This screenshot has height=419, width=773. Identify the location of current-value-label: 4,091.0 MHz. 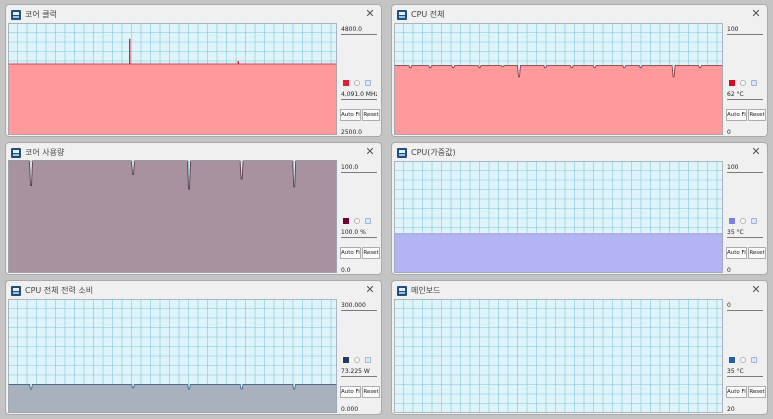
(359, 95).